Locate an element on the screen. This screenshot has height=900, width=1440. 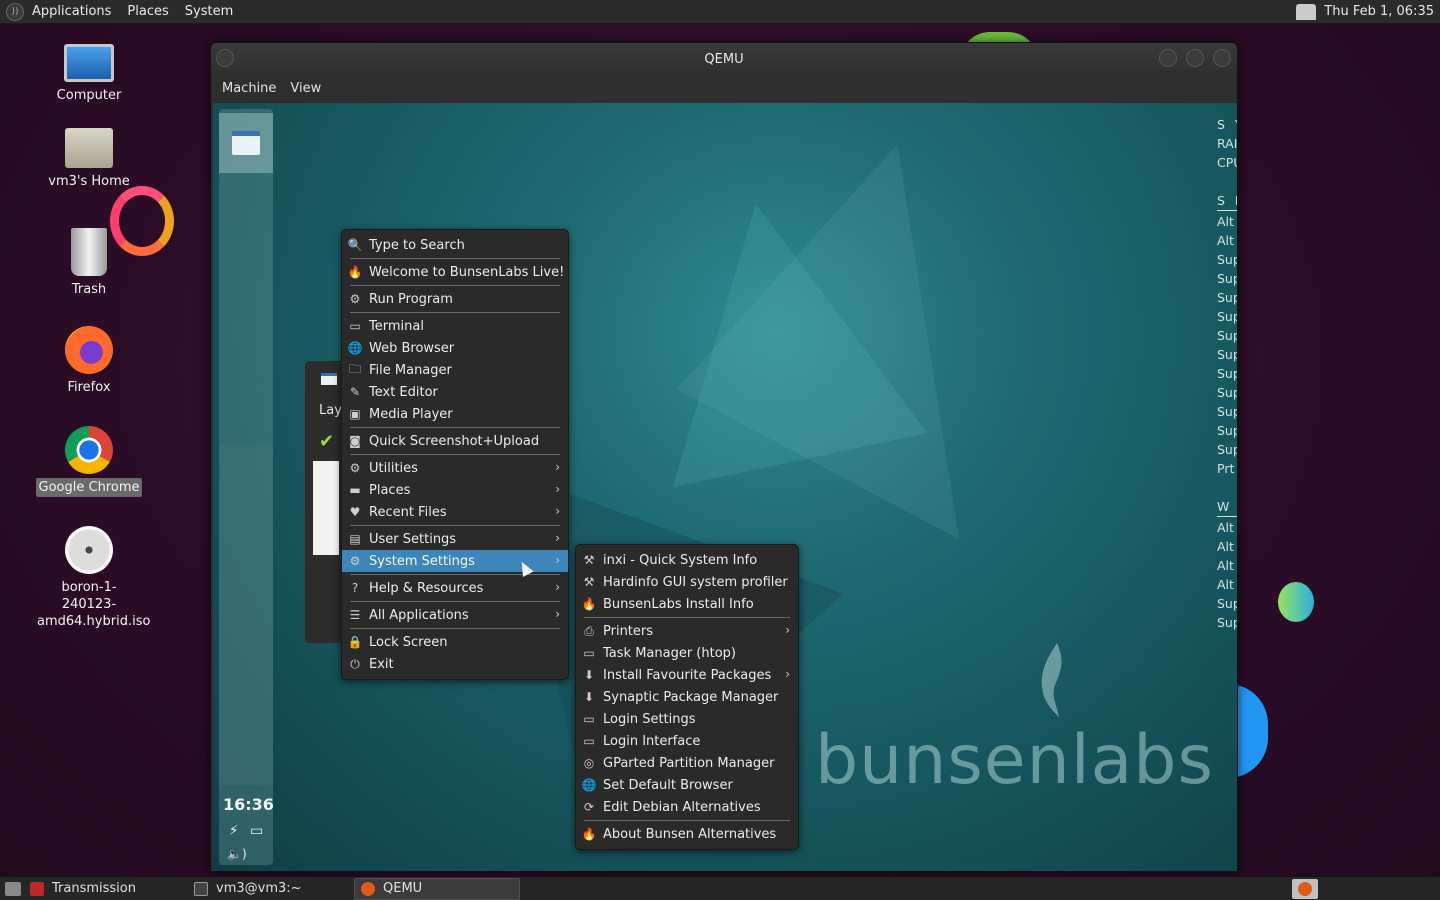
submenu-item-about-bunsen-alternatives: 🔥 About Bunsen Alternatives is located at coordinates (687, 834).